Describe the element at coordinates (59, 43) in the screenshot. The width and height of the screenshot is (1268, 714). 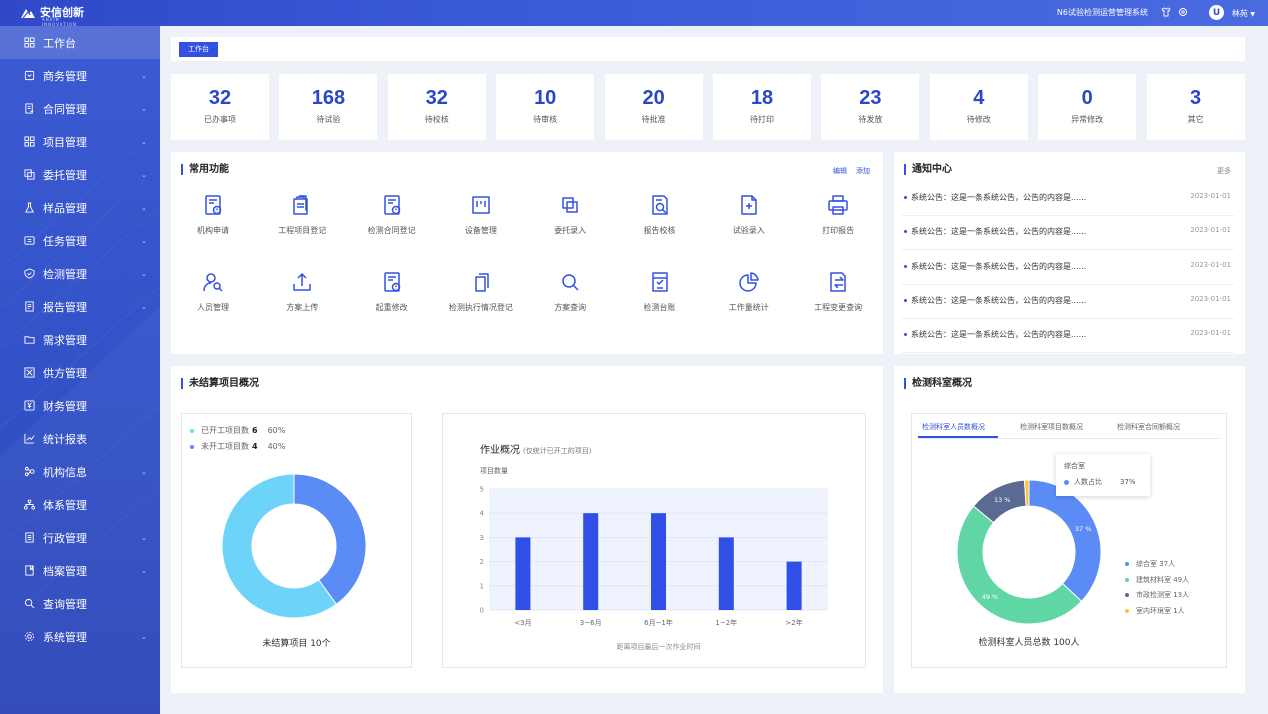
I see `sidebar-item-label: 工作台` at that location.